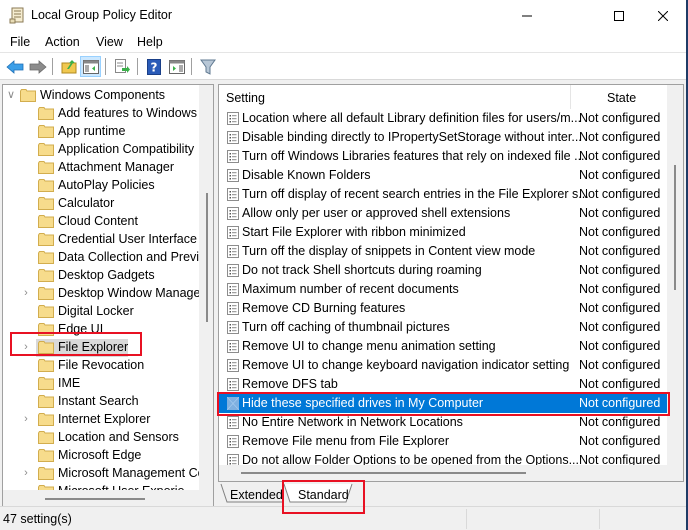 Image resolution: width=688 pixels, height=530 pixels. I want to click on close-button, so click(663, 15).